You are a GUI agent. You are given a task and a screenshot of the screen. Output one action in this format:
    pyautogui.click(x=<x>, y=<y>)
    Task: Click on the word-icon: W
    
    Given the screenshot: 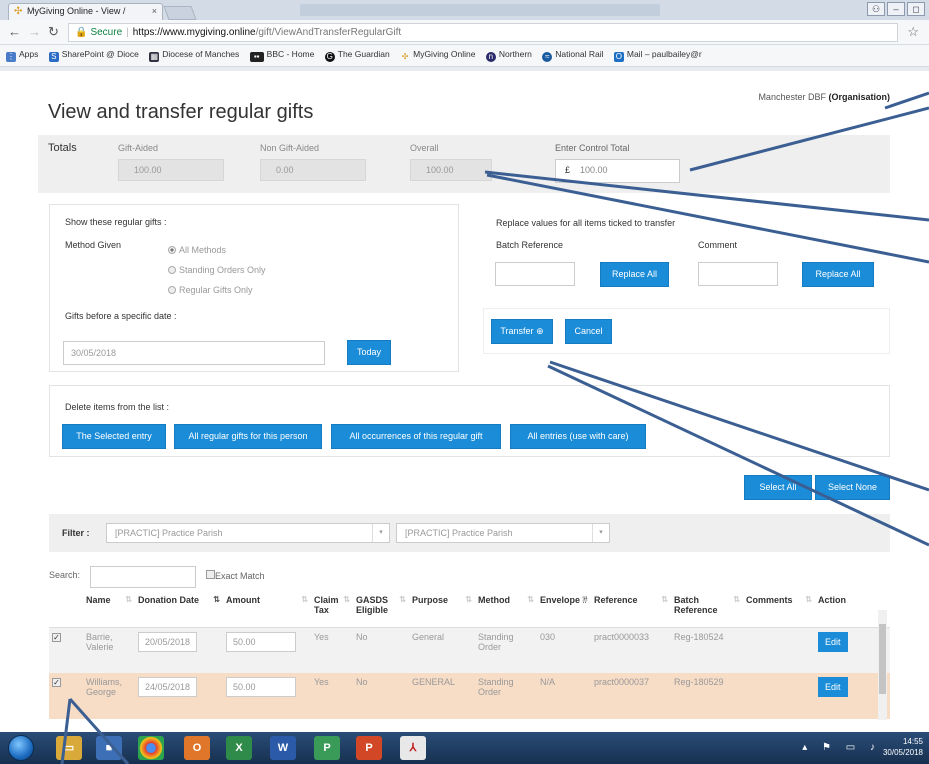 What is the action you would take?
    pyautogui.click(x=283, y=748)
    